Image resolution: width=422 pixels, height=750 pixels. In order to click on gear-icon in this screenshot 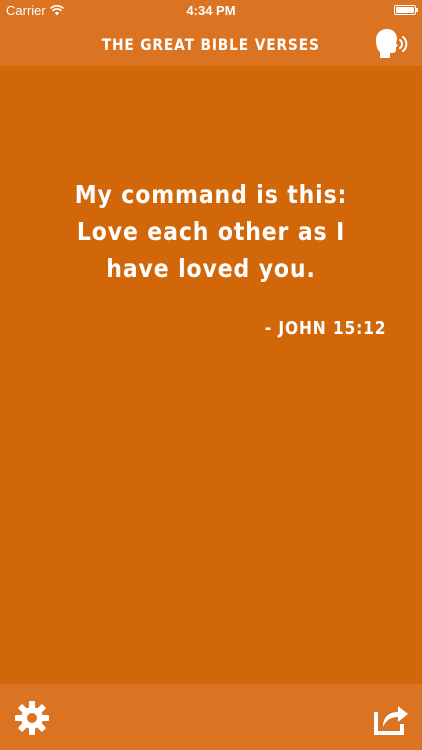, I will do `click(32, 718)`.